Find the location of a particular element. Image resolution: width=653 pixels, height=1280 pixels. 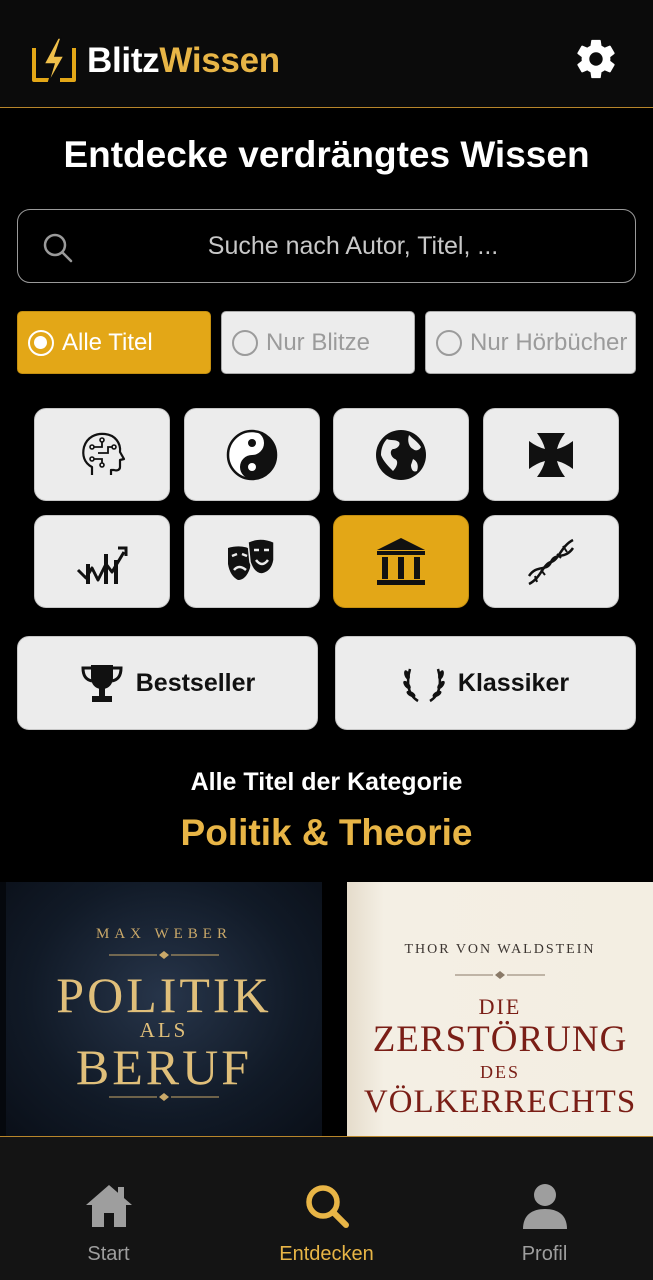

category-history is located at coordinates (551, 454).